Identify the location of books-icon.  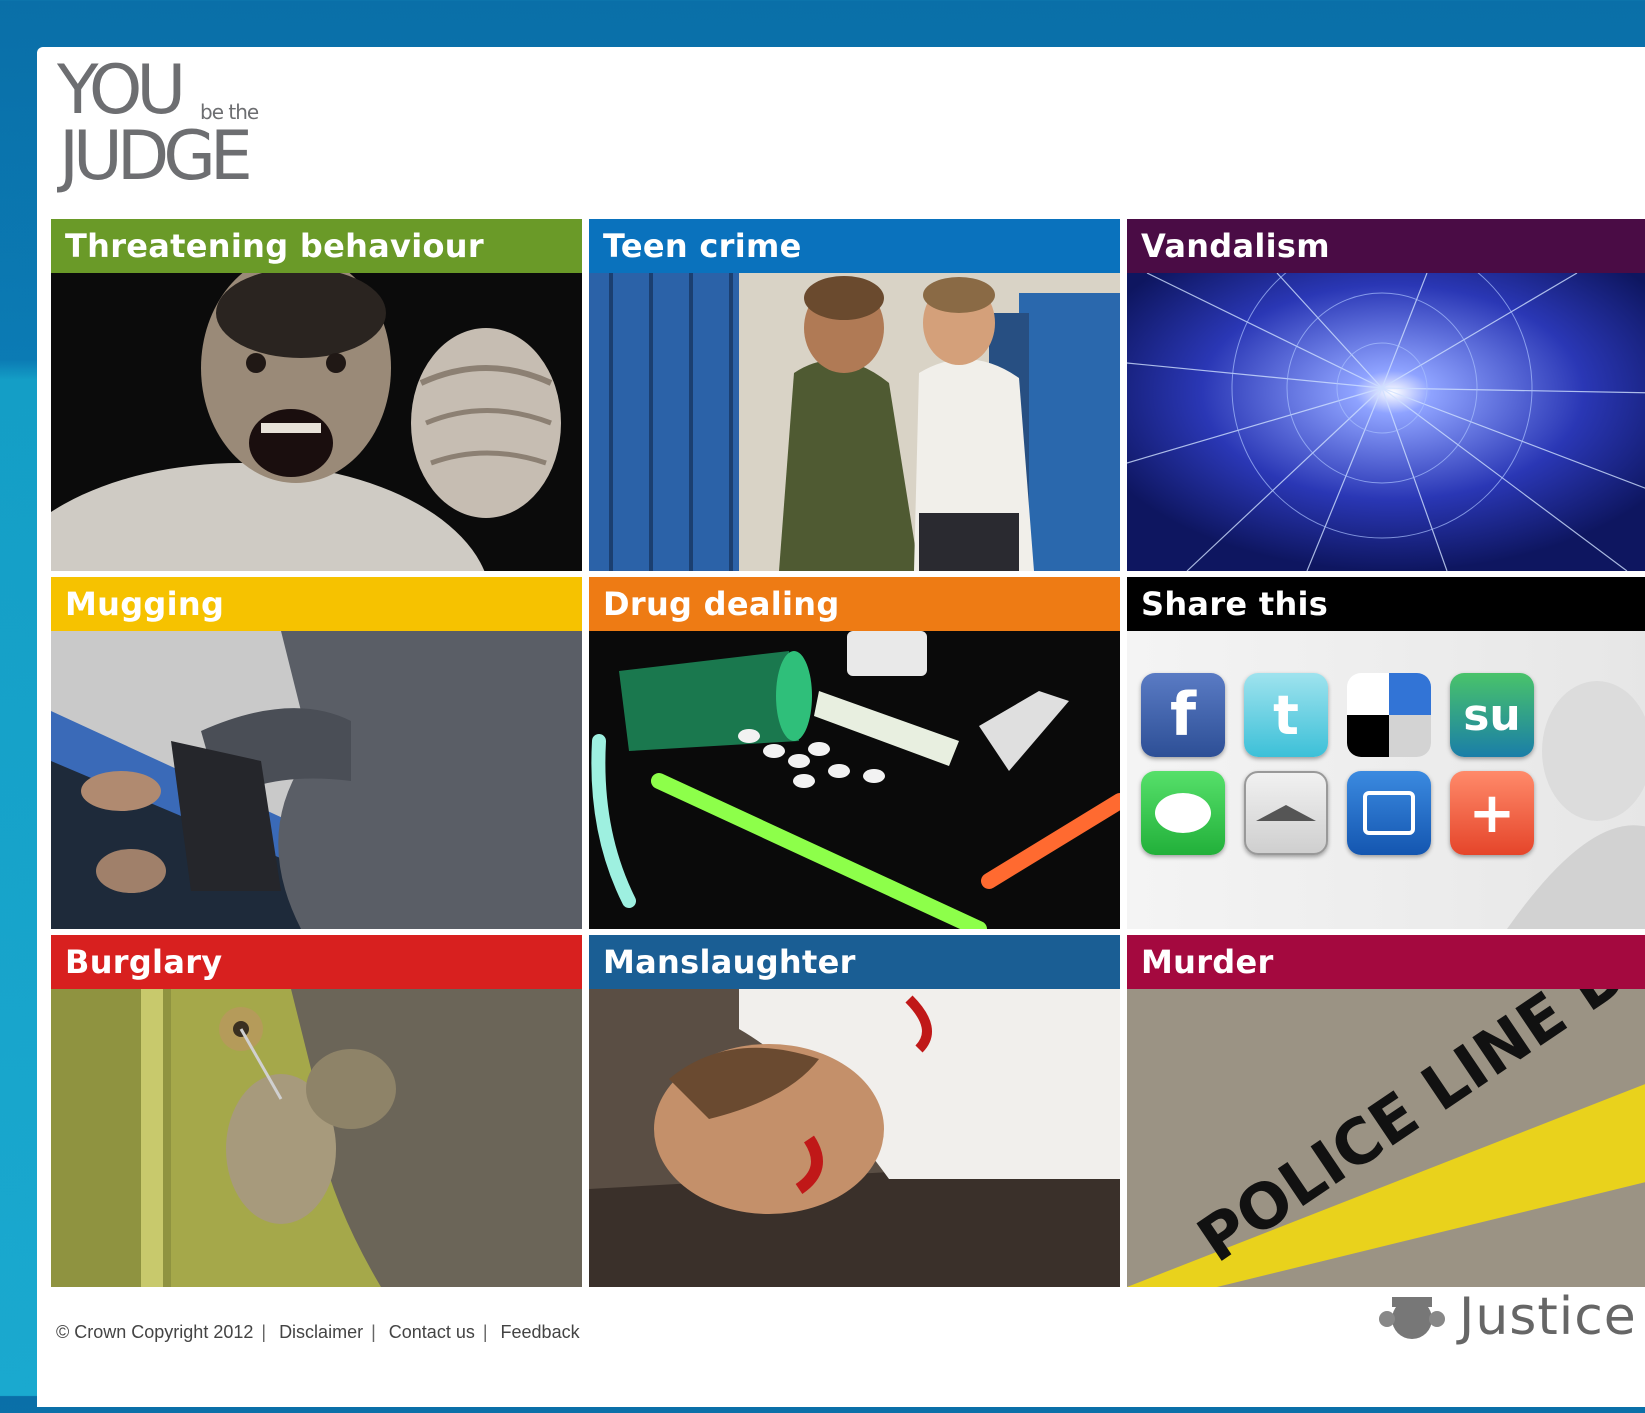
(1389, 813).